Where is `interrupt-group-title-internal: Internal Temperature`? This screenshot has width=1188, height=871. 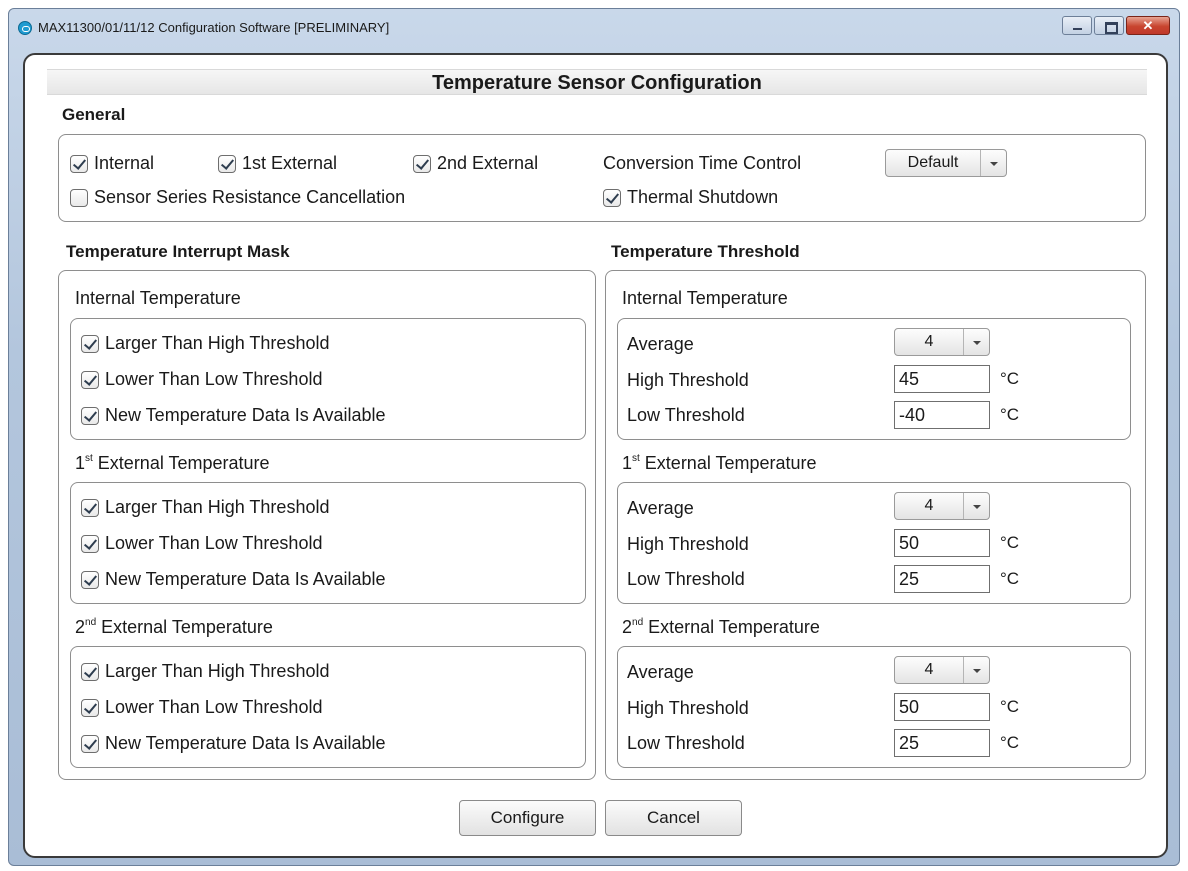
interrupt-group-title-internal: Internal Temperature is located at coordinates (158, 298).